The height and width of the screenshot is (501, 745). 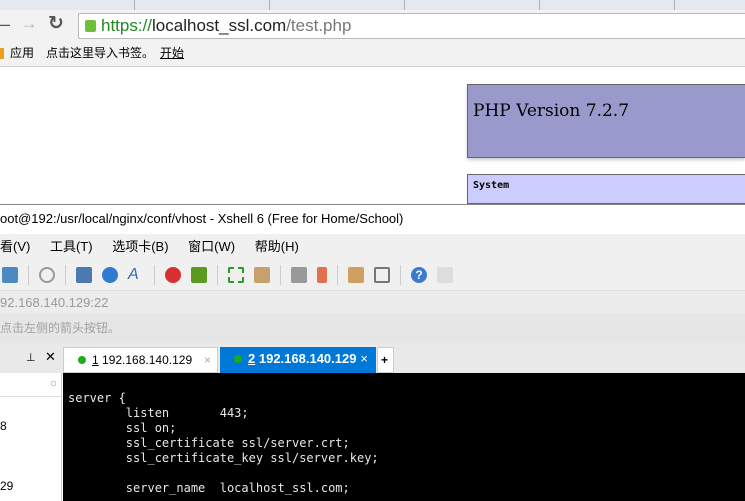 I want to click on new-tab-button: +, so click(x=385, y=360).